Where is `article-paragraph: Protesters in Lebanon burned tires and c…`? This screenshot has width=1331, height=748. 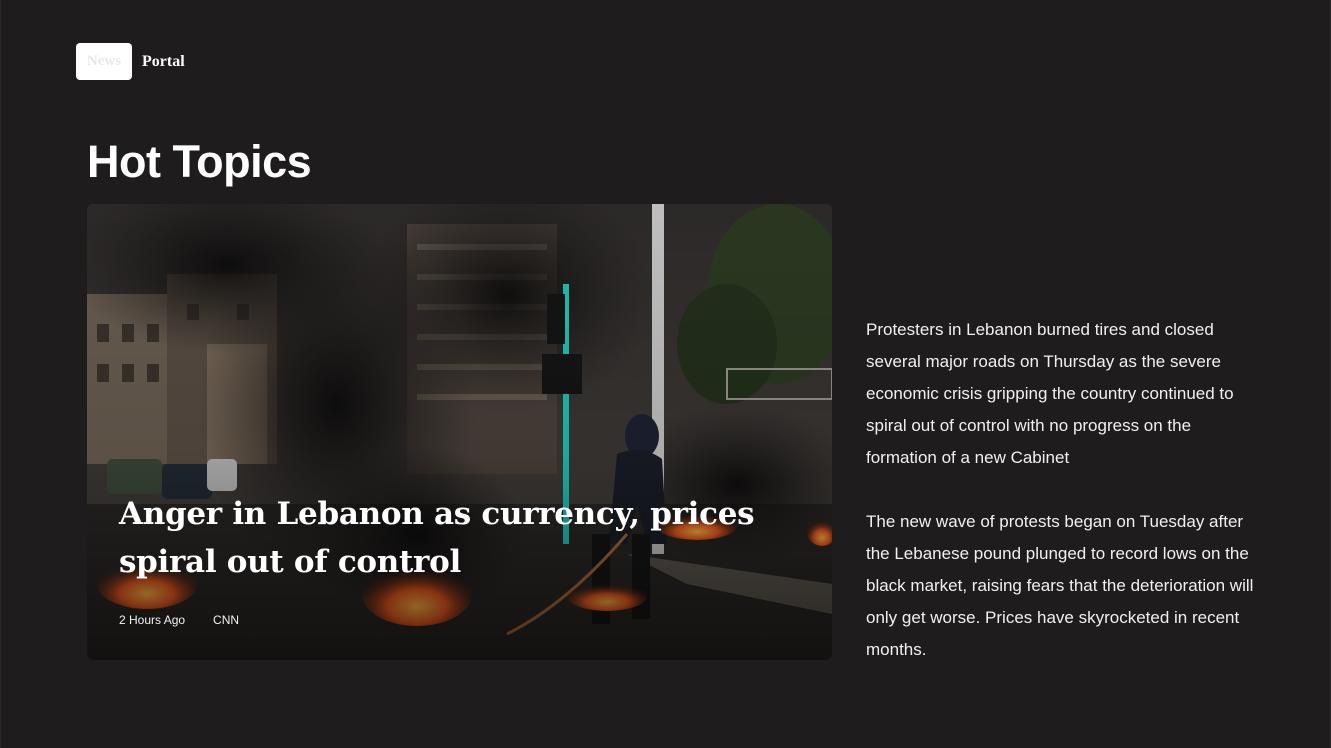
article-paragraph: Protesters in Lebanon burned tires and c… is located at coordinates (1050, 393).